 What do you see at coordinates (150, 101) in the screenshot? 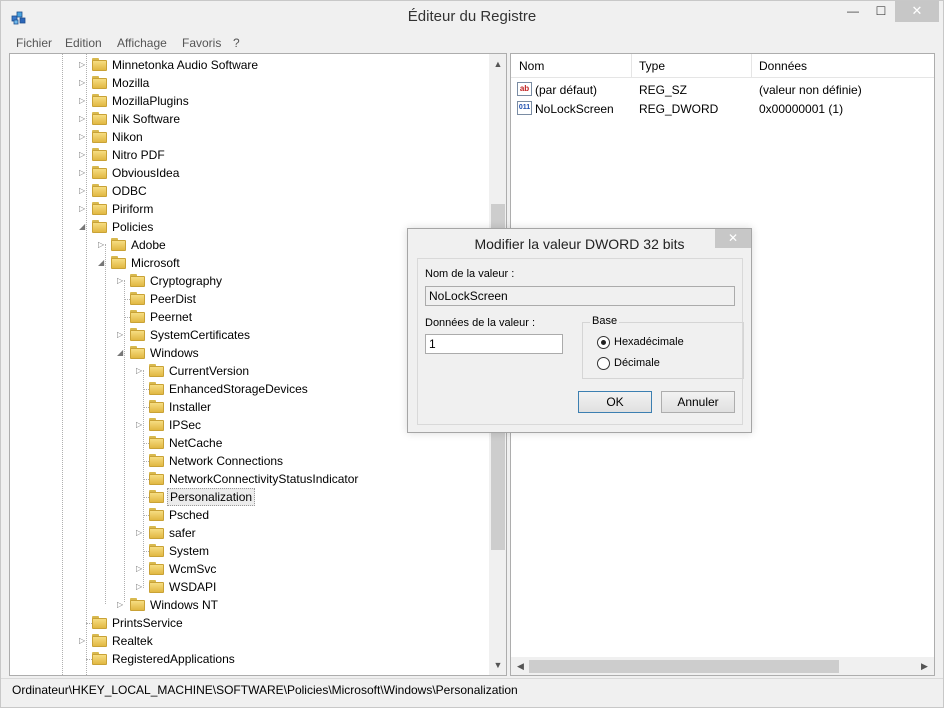
I see `tree-node-label: MozillaPlugins` at bounding box center [150, 101].